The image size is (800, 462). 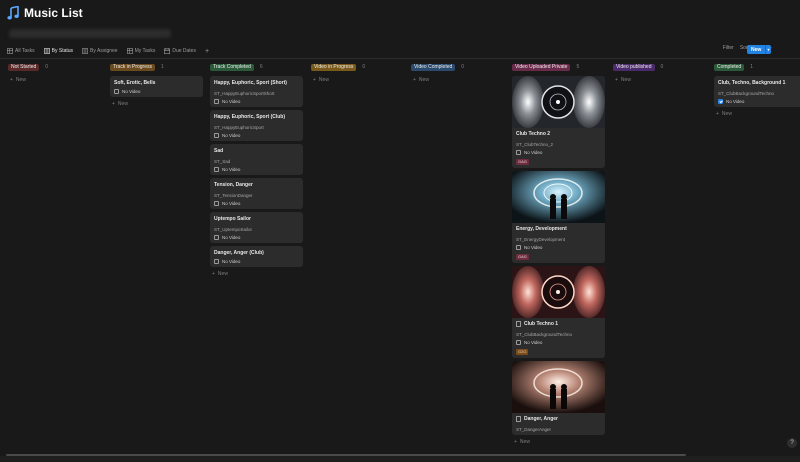 I want to click on table-icon, so click(x=129, y=51).